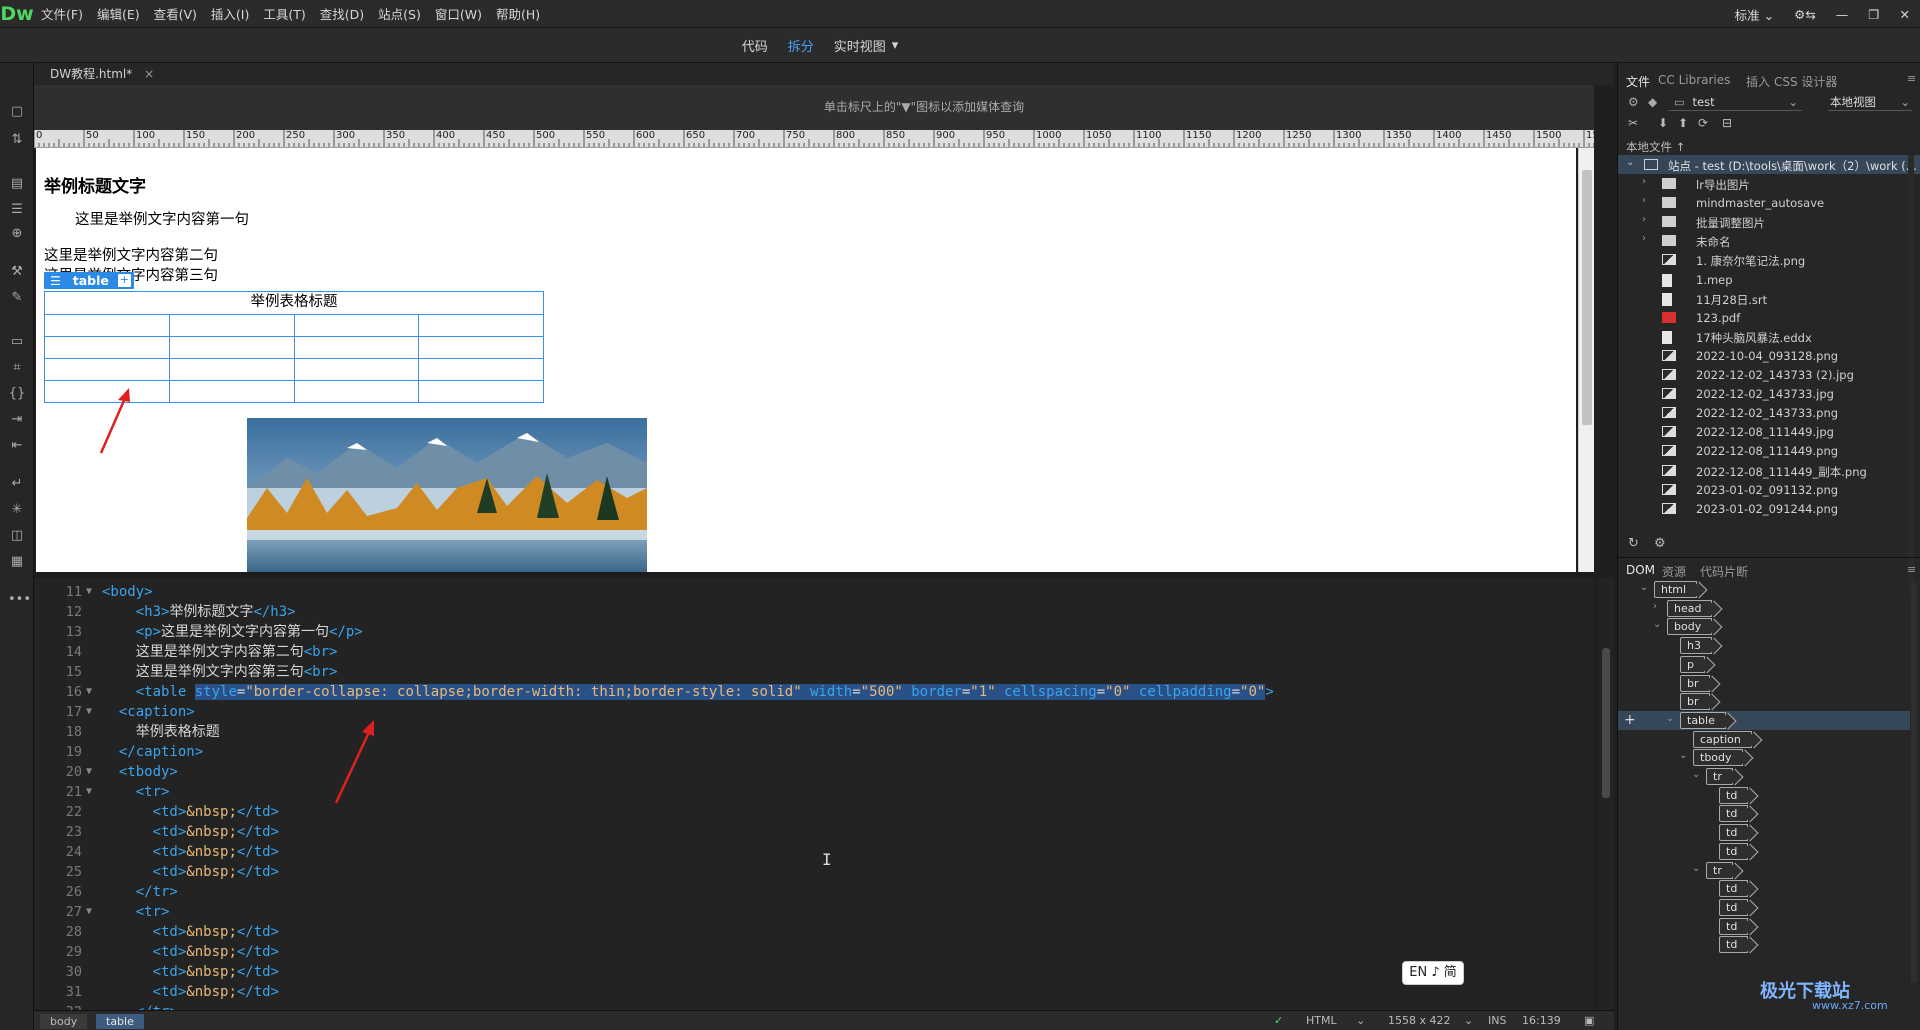 This screenshot has width=1920, height=1030. Describe the element at coordinates (17, 140) in the screenshot. I see `file-management-icon: ⇅` at that location.